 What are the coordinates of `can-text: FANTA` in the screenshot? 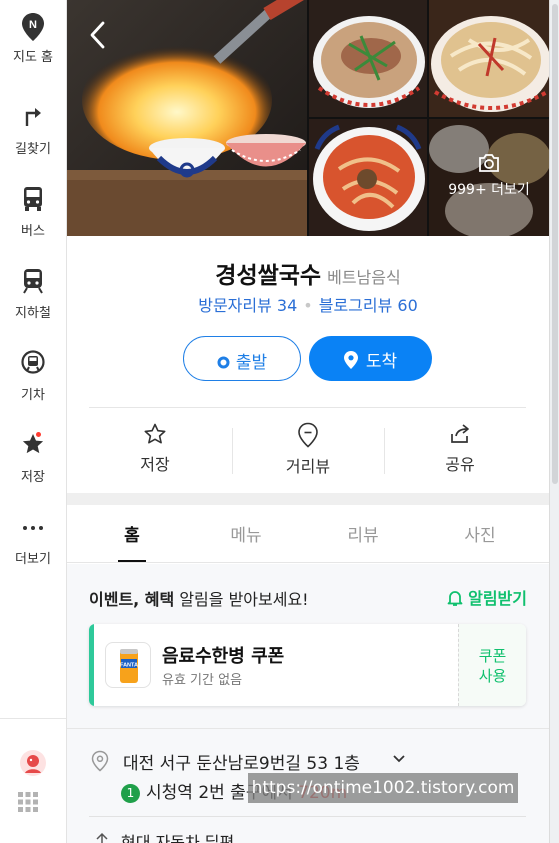 It's located at (129, 666).